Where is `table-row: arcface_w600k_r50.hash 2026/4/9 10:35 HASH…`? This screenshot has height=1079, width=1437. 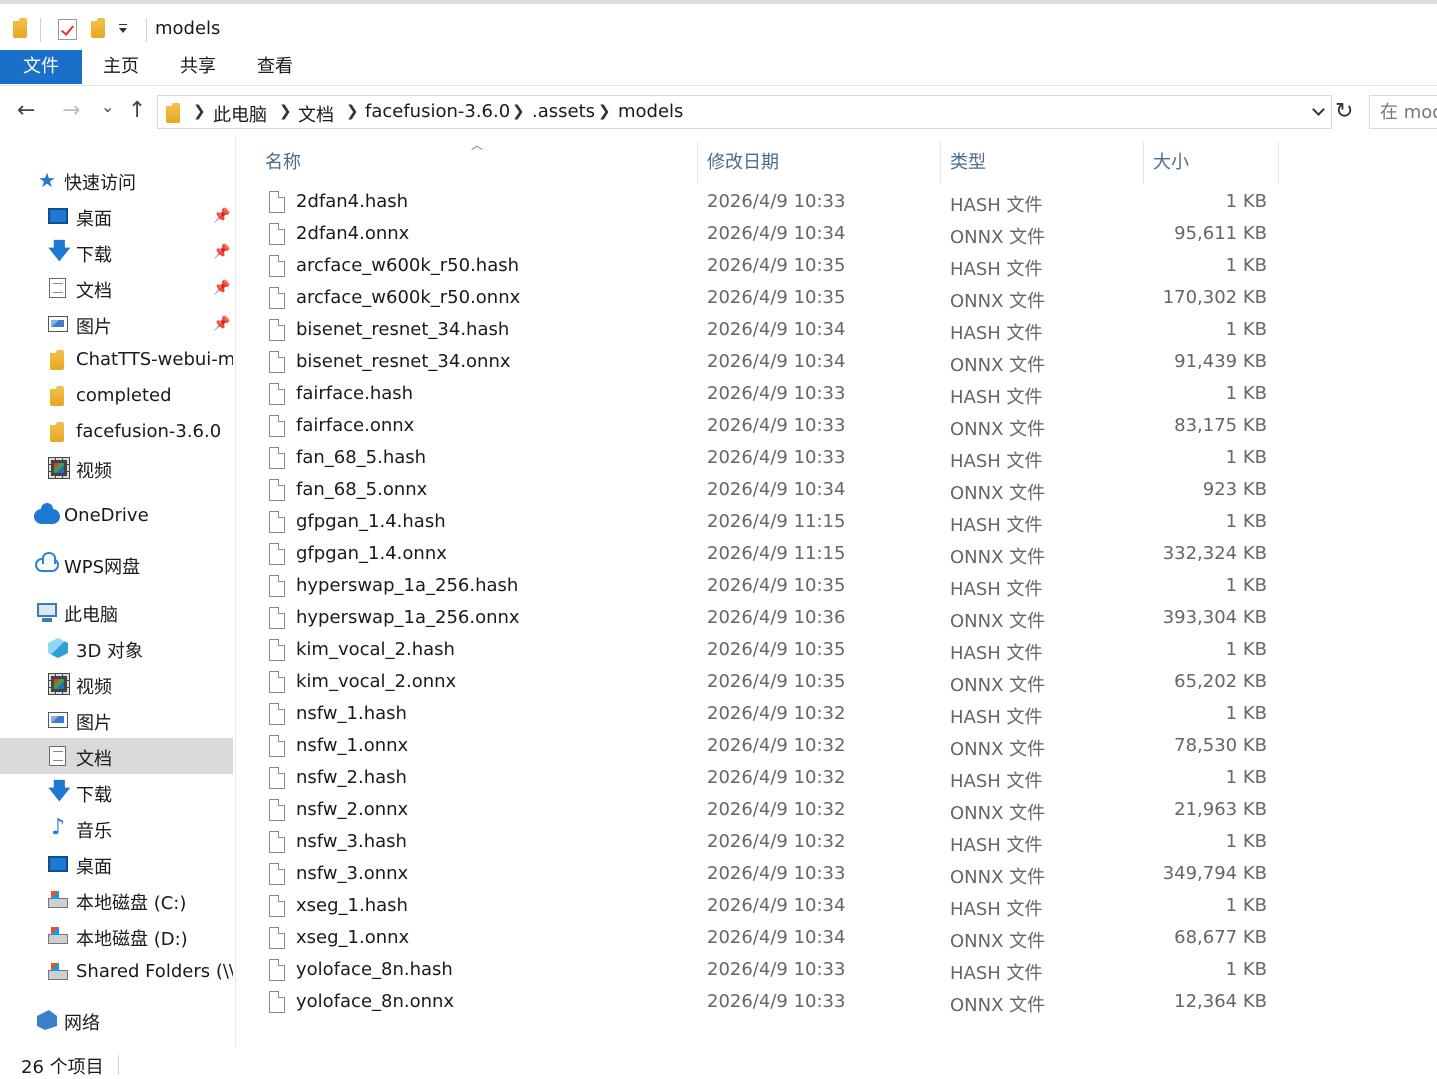 table-row: arcface_w600k_r50.hash 2026/4/9 10:35 HASH… is located at coordinates (771, 267).